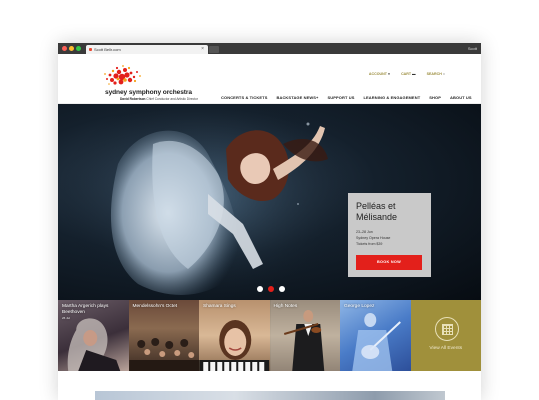 This screenshot has height=400, width=539. Describe the element at coordinates (64, 48) in the screenshot. I see `close-window-icon` at that location.